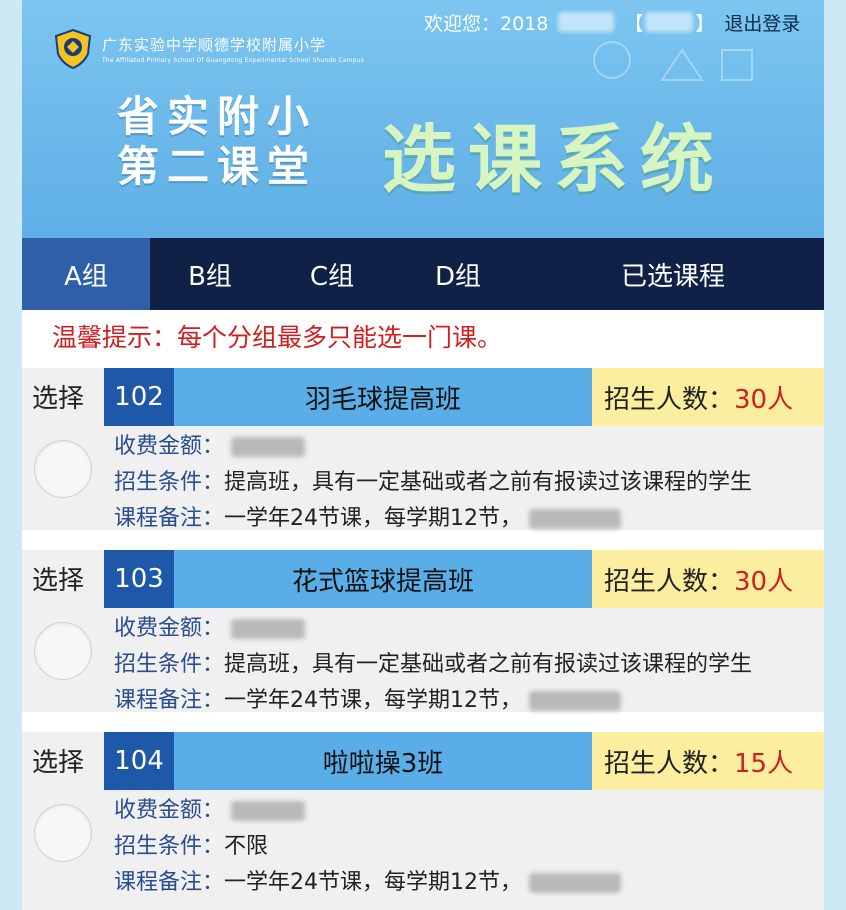 This screenshot has height=910, width=846. What do you see at coordinates (332, 274) in the screenshot?
I see `tab-group-c: C组` at bounding box center [332, 274].